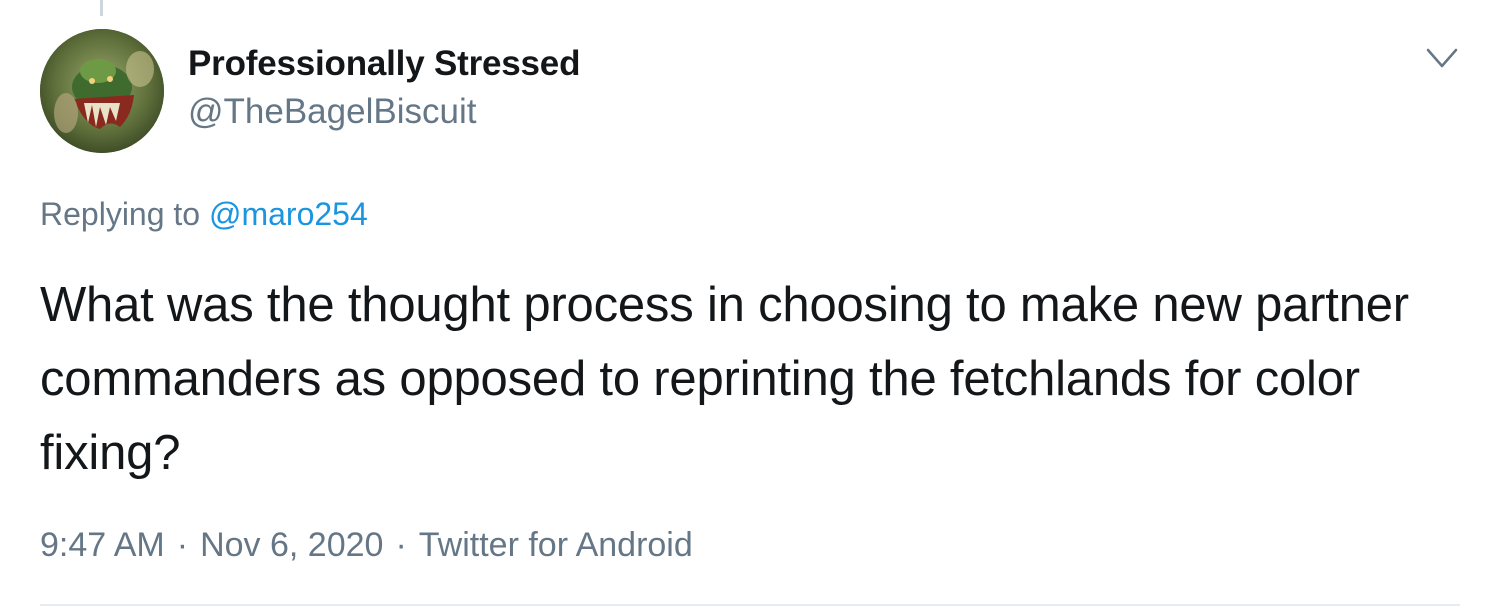 The height and width of the screenshot is (610, 1500). Describe the element at coordinates (101, 8) in the screenshot. I see `thread-connector-line` at that location.